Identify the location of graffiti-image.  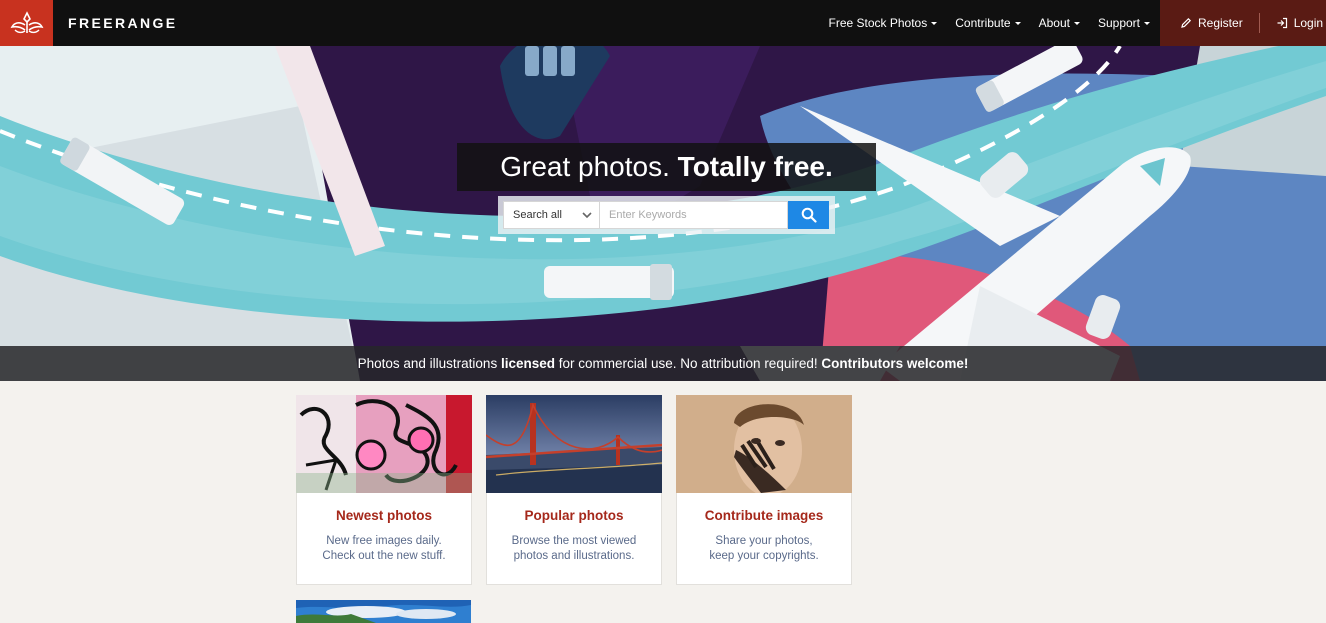
(384, 444).